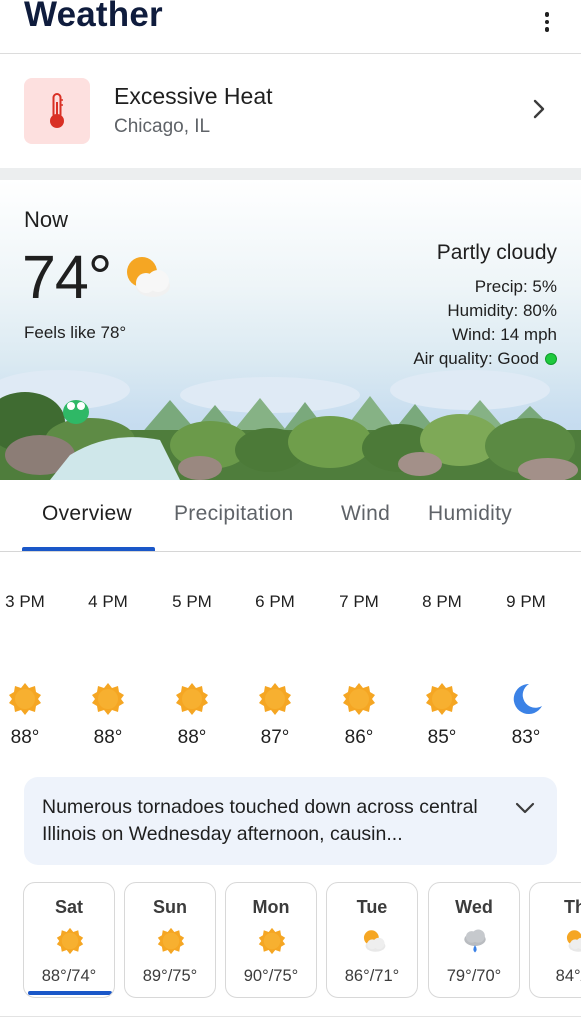 This screenshot has width=581, height=1025. What do you see at coordinates (192, 601) in the screenshot?
I see `hour-time: 5 PM` at bounding box center [192, 601].